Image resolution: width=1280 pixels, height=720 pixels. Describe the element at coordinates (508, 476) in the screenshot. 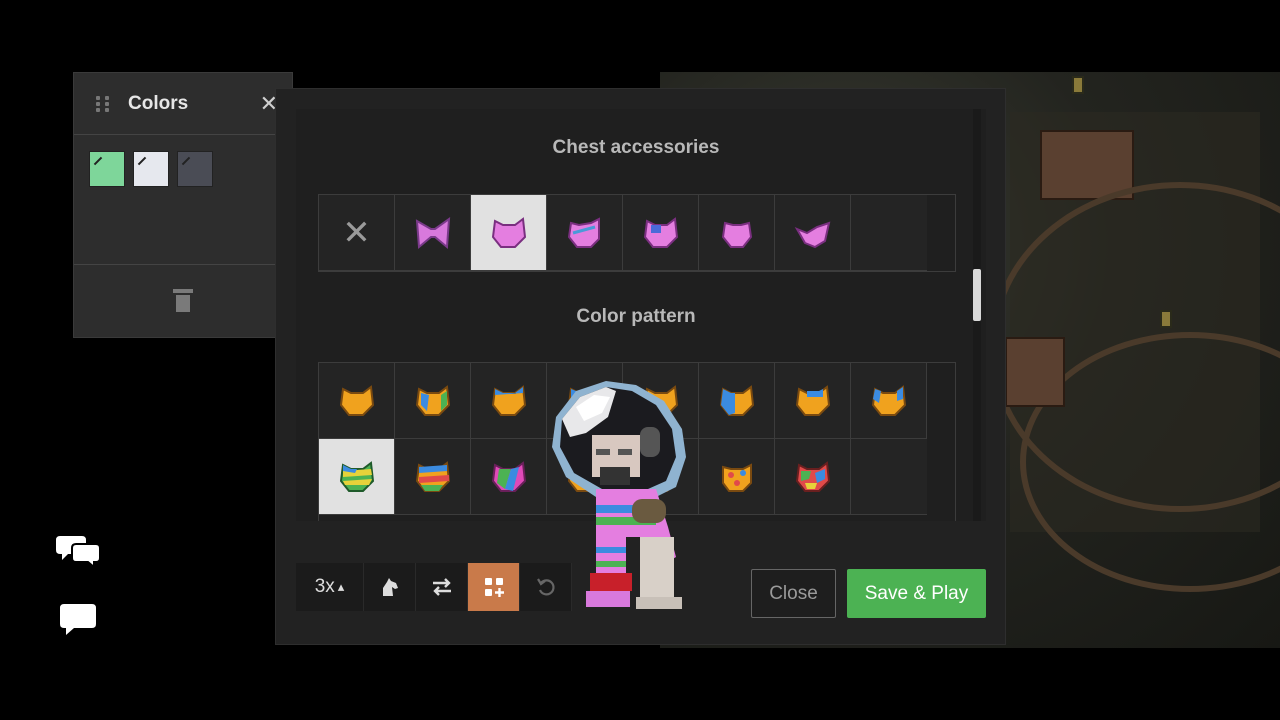

I see `pattern-diagonal-icon` at that location.